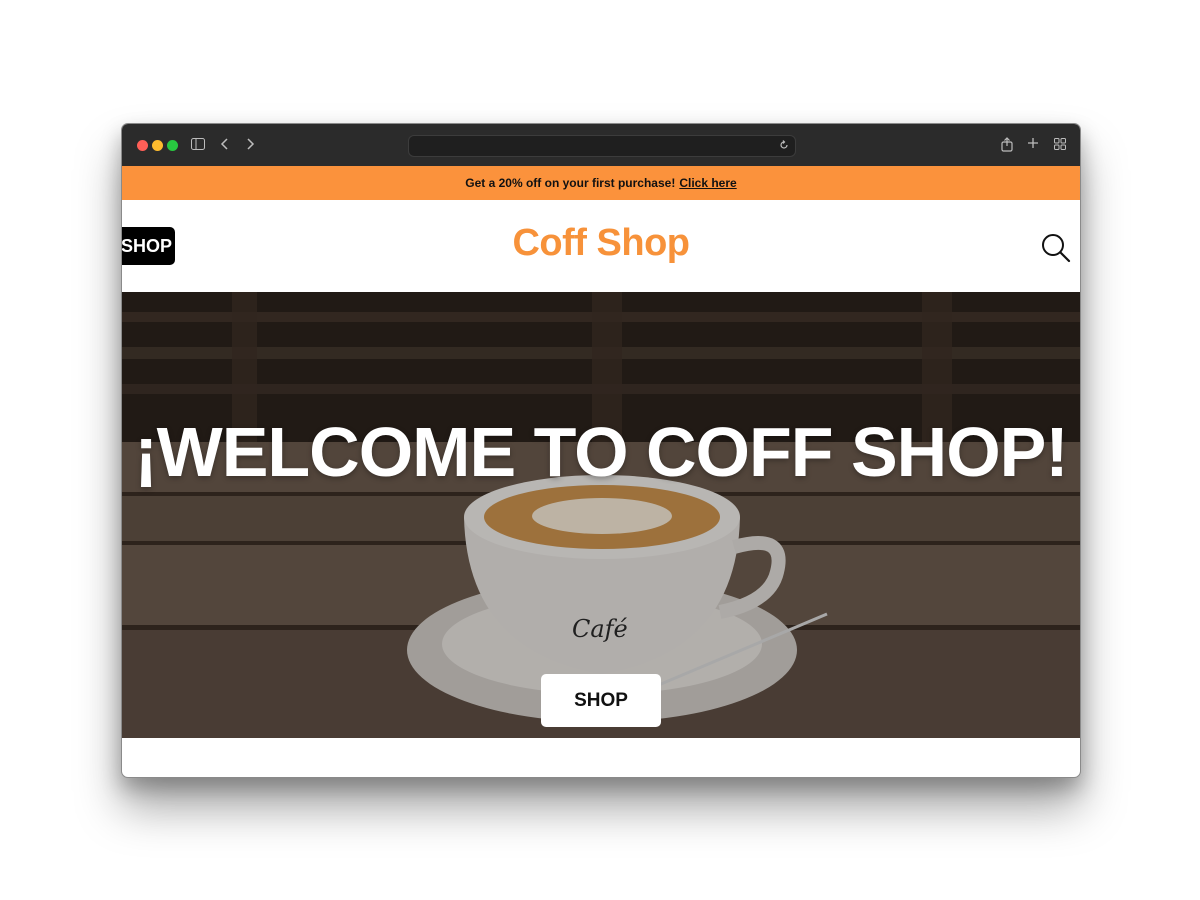  Describe the element at coordinates (570, 183) in the screenshot. I see `promo-text: Get a 20% off on your first purchase!` at that location.